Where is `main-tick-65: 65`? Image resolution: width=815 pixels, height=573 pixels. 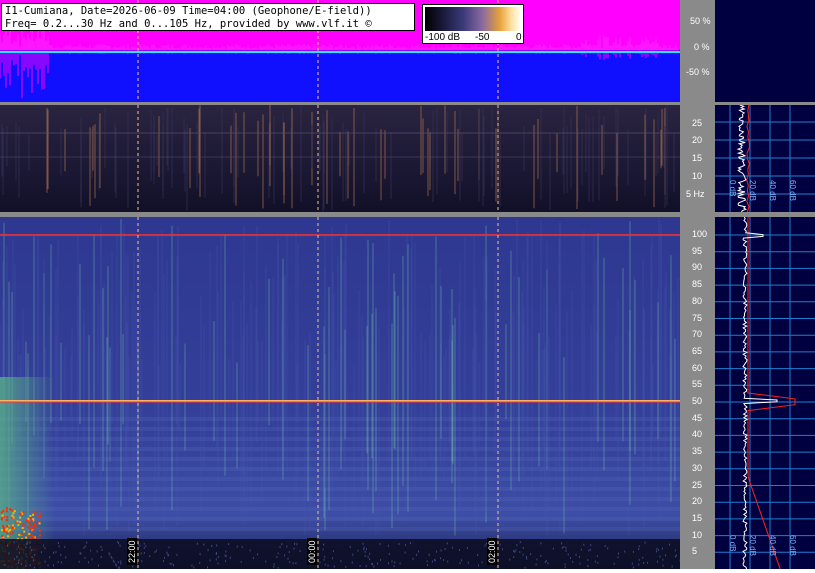 main-tick-65: 65 is located at coordinates (697, 351).